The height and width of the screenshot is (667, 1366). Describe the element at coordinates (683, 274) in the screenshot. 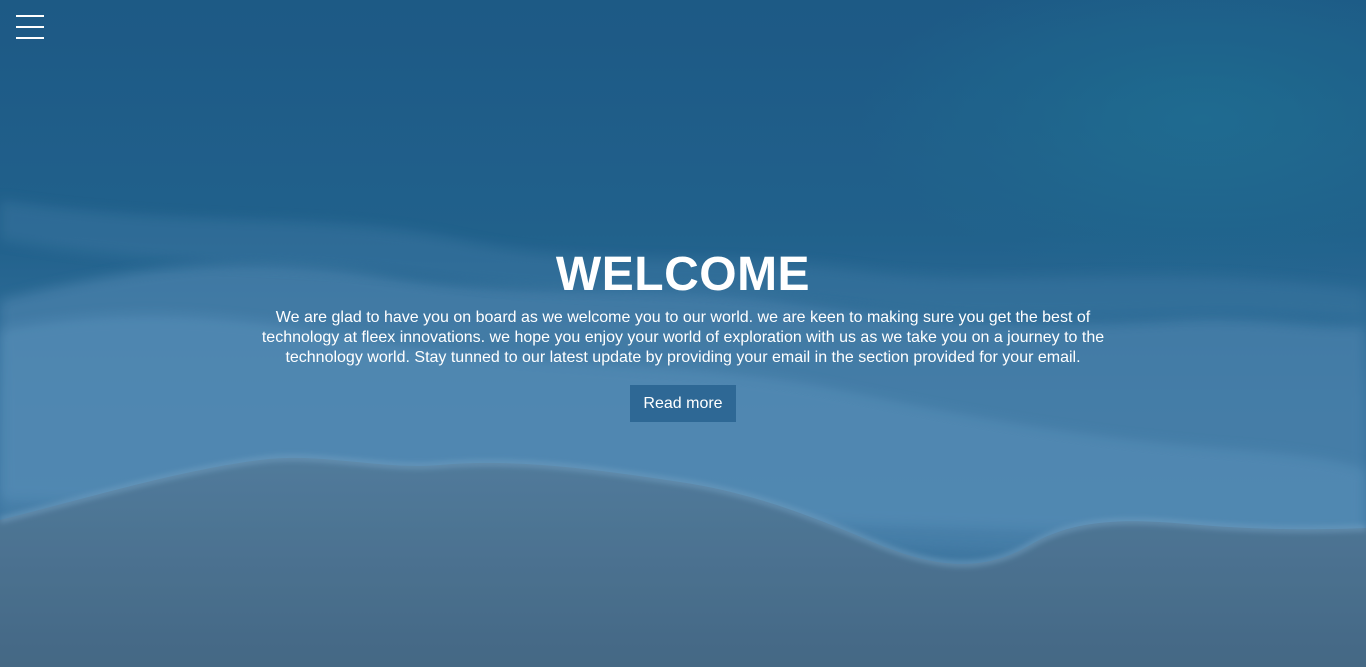

I see `hero-title: WELCOME` at that location.